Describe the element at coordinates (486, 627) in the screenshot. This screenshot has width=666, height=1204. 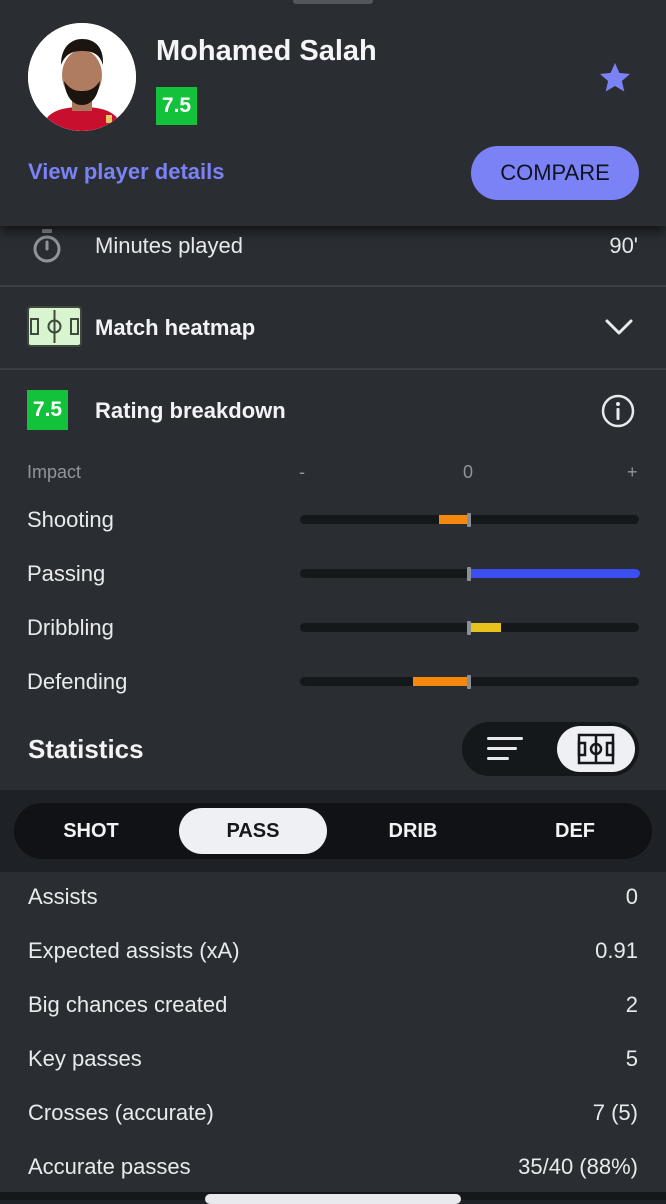
I see `impact-bar-dribbling` at that location.